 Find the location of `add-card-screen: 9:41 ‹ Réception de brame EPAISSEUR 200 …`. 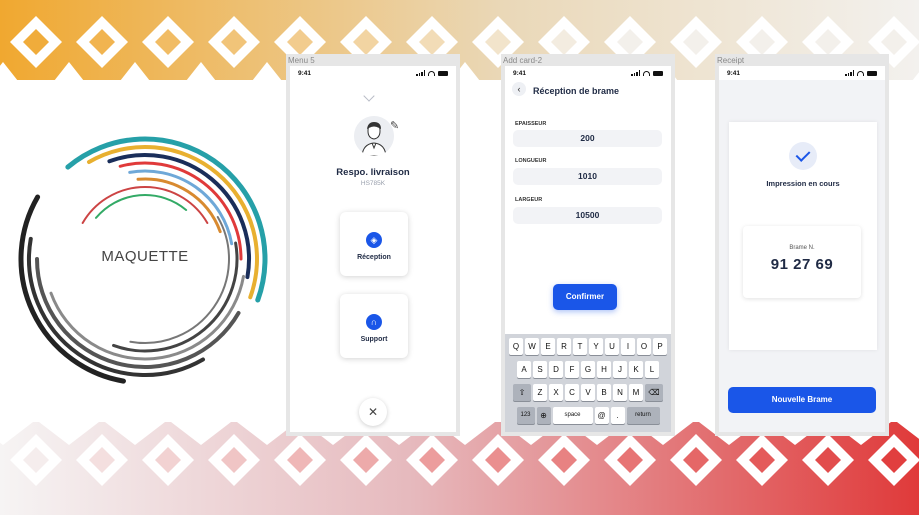

add-card-screen: 9:41 ‹ Réception de brame EPAISSEUR 200 … is located at coordinates (588, 249).